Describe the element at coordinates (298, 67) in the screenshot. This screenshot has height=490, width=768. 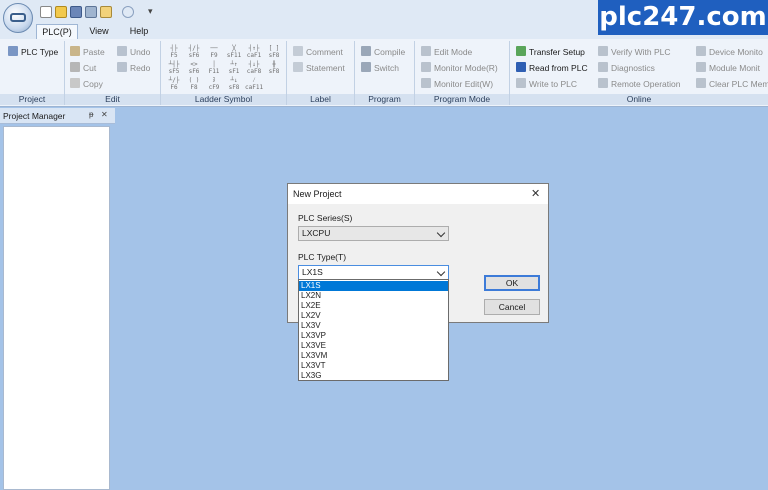
I see `statement-icon` at that location.